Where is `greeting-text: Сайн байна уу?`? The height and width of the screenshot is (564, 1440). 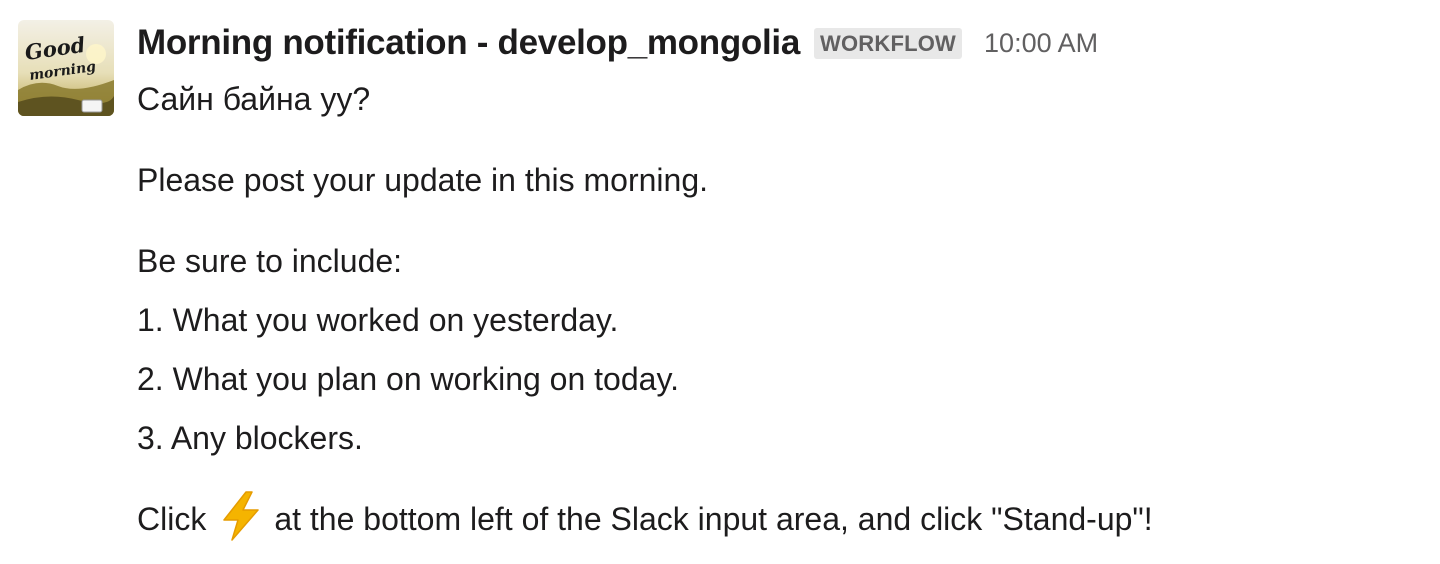 greeting-text: Сайн байна уу? is located at coordinates (254, 99).